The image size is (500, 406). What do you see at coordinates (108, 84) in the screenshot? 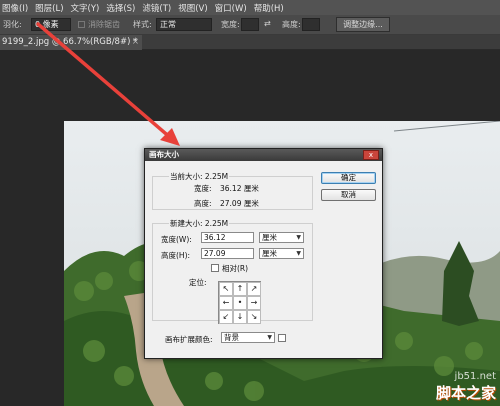
I see `annotation-arrow-icon` at bounding box center [108, 84].